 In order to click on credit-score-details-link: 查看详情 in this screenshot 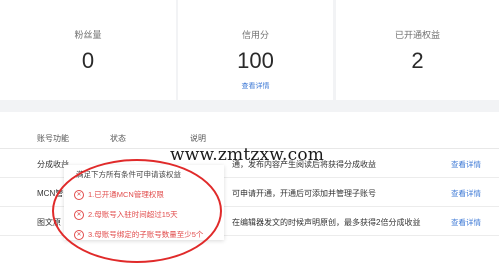, I will do `click(255, 86)`.